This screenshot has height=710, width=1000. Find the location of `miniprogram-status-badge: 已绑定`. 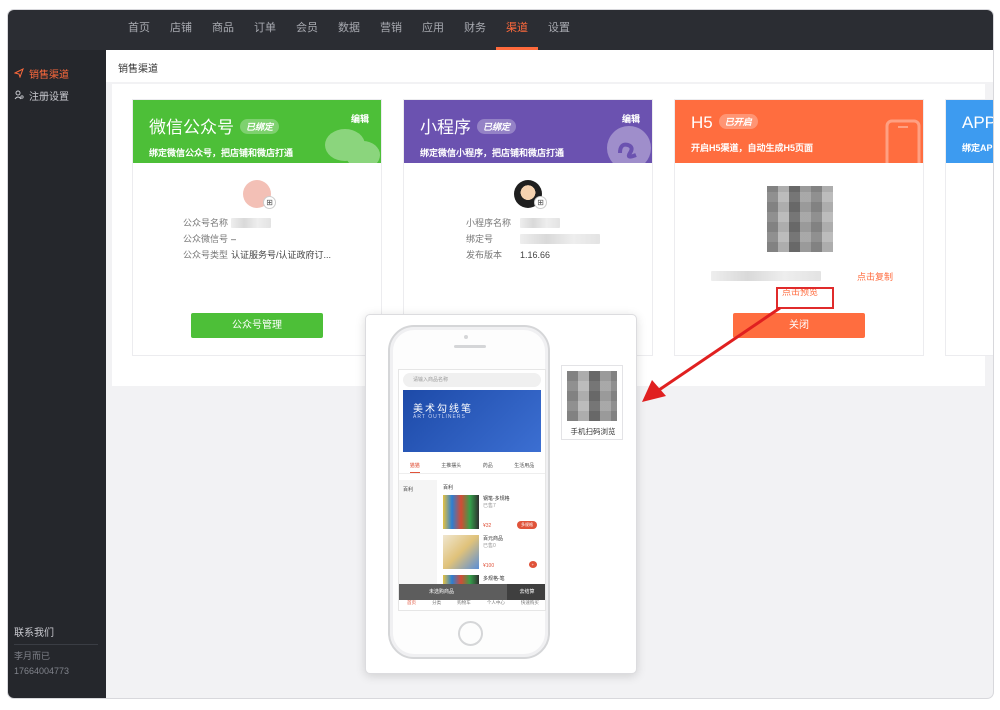

miniprogram-status-badge: 已绑定 is located at coordinates (497, 126).